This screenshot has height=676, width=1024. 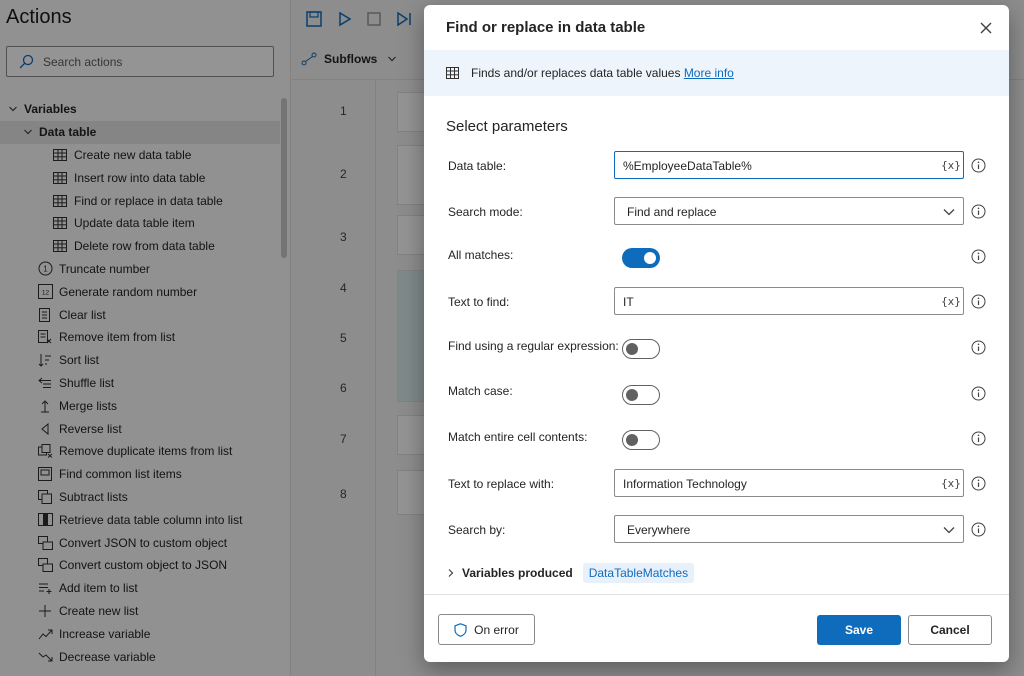 What do you see at coordinates (859, 630) in the screenshot?
I see `save-button: Save` at bounding box center [859, 630].